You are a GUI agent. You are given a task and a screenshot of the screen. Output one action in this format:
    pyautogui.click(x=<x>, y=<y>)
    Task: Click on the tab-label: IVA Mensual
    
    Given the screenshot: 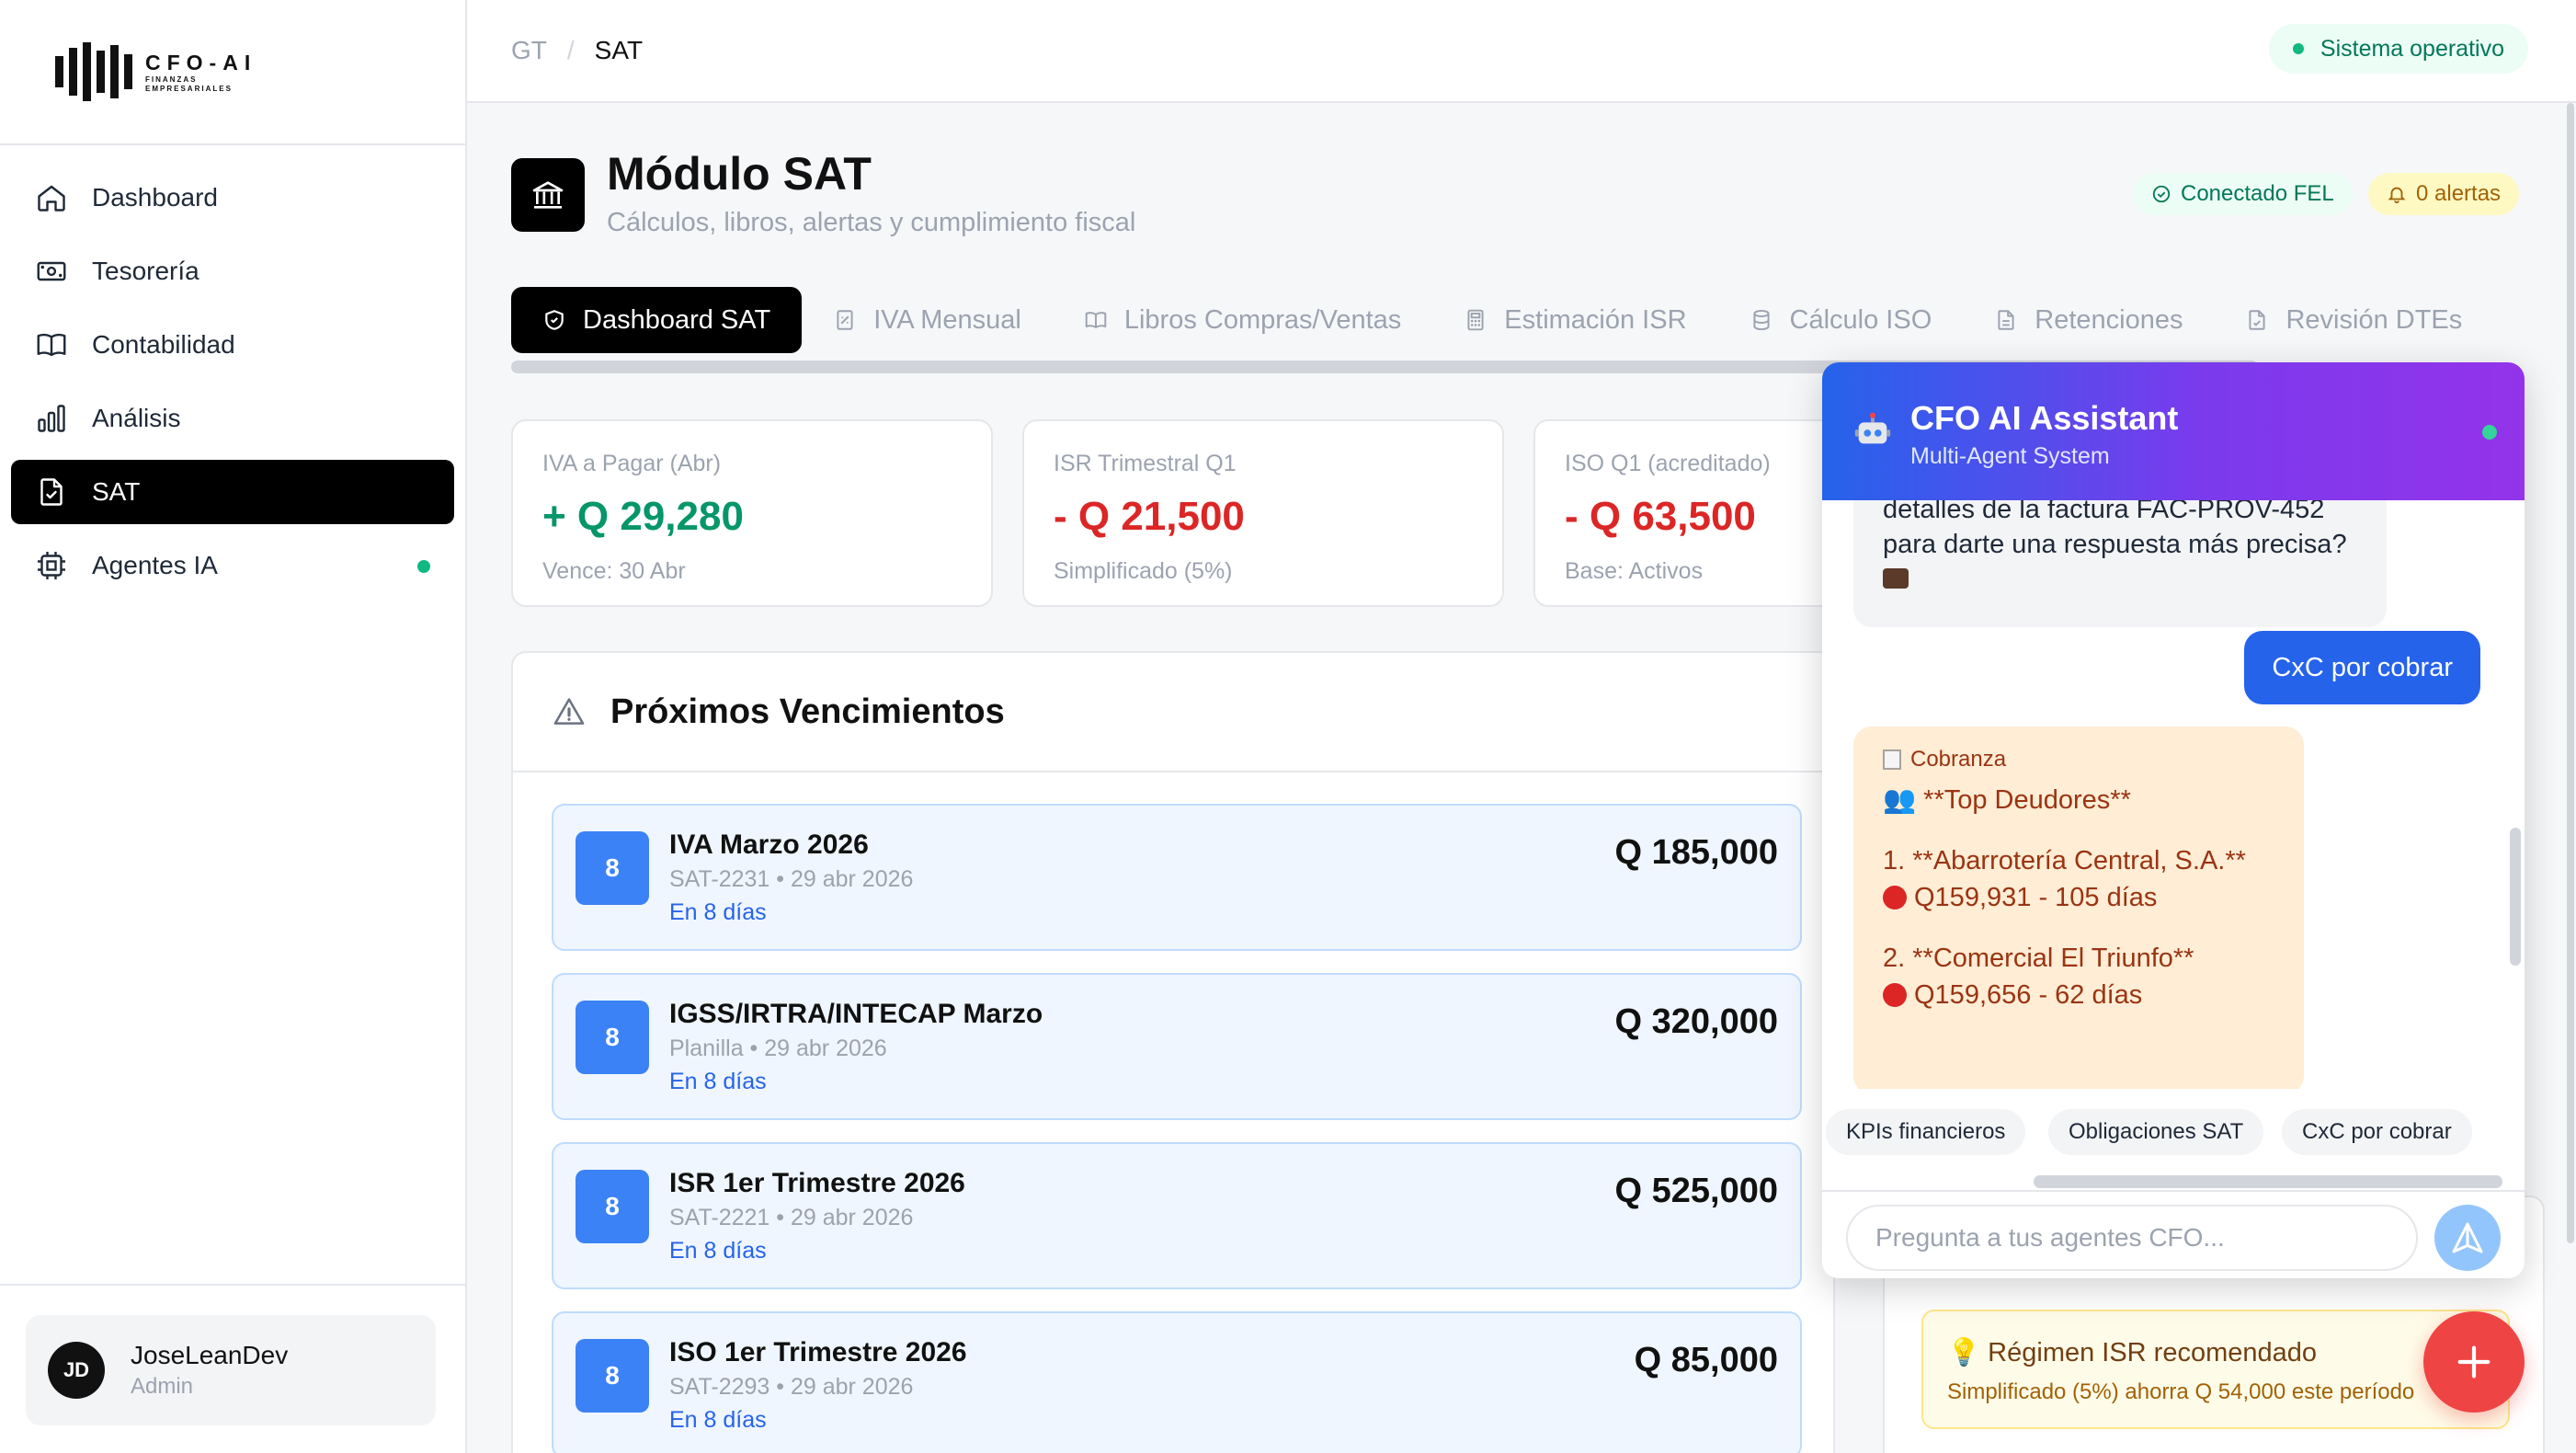 What is the action you would take?
    pyautogui.click(x=947, y=319)
    